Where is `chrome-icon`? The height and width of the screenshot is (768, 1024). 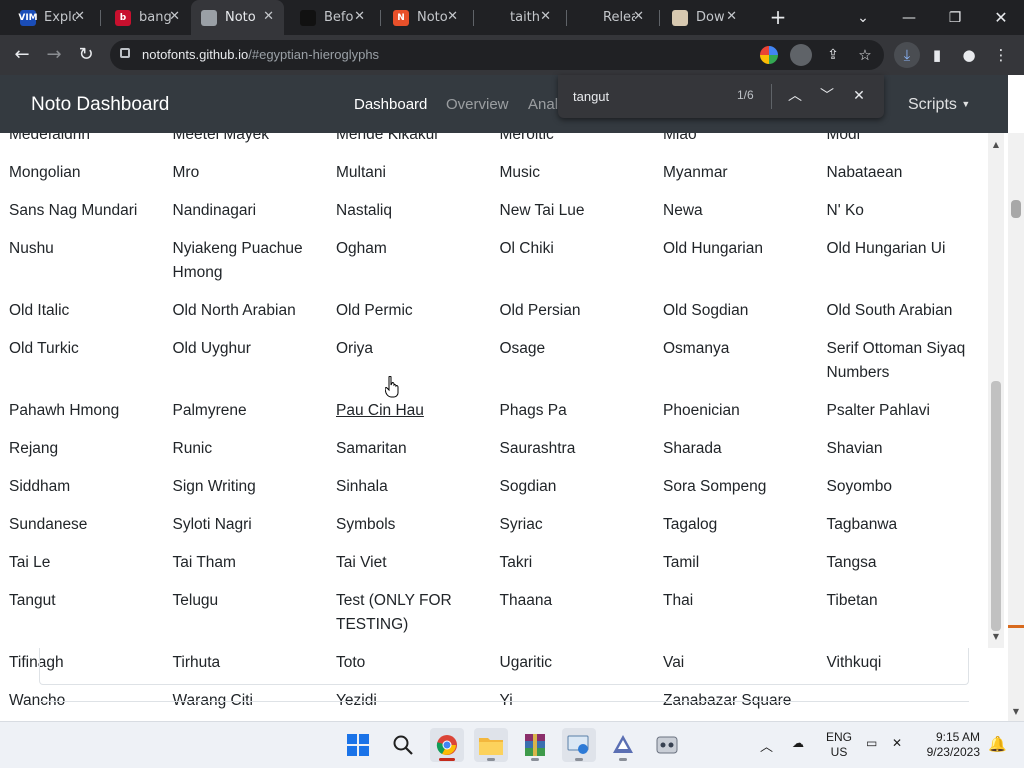 chrome-icon is located at coordinates (447, 745).